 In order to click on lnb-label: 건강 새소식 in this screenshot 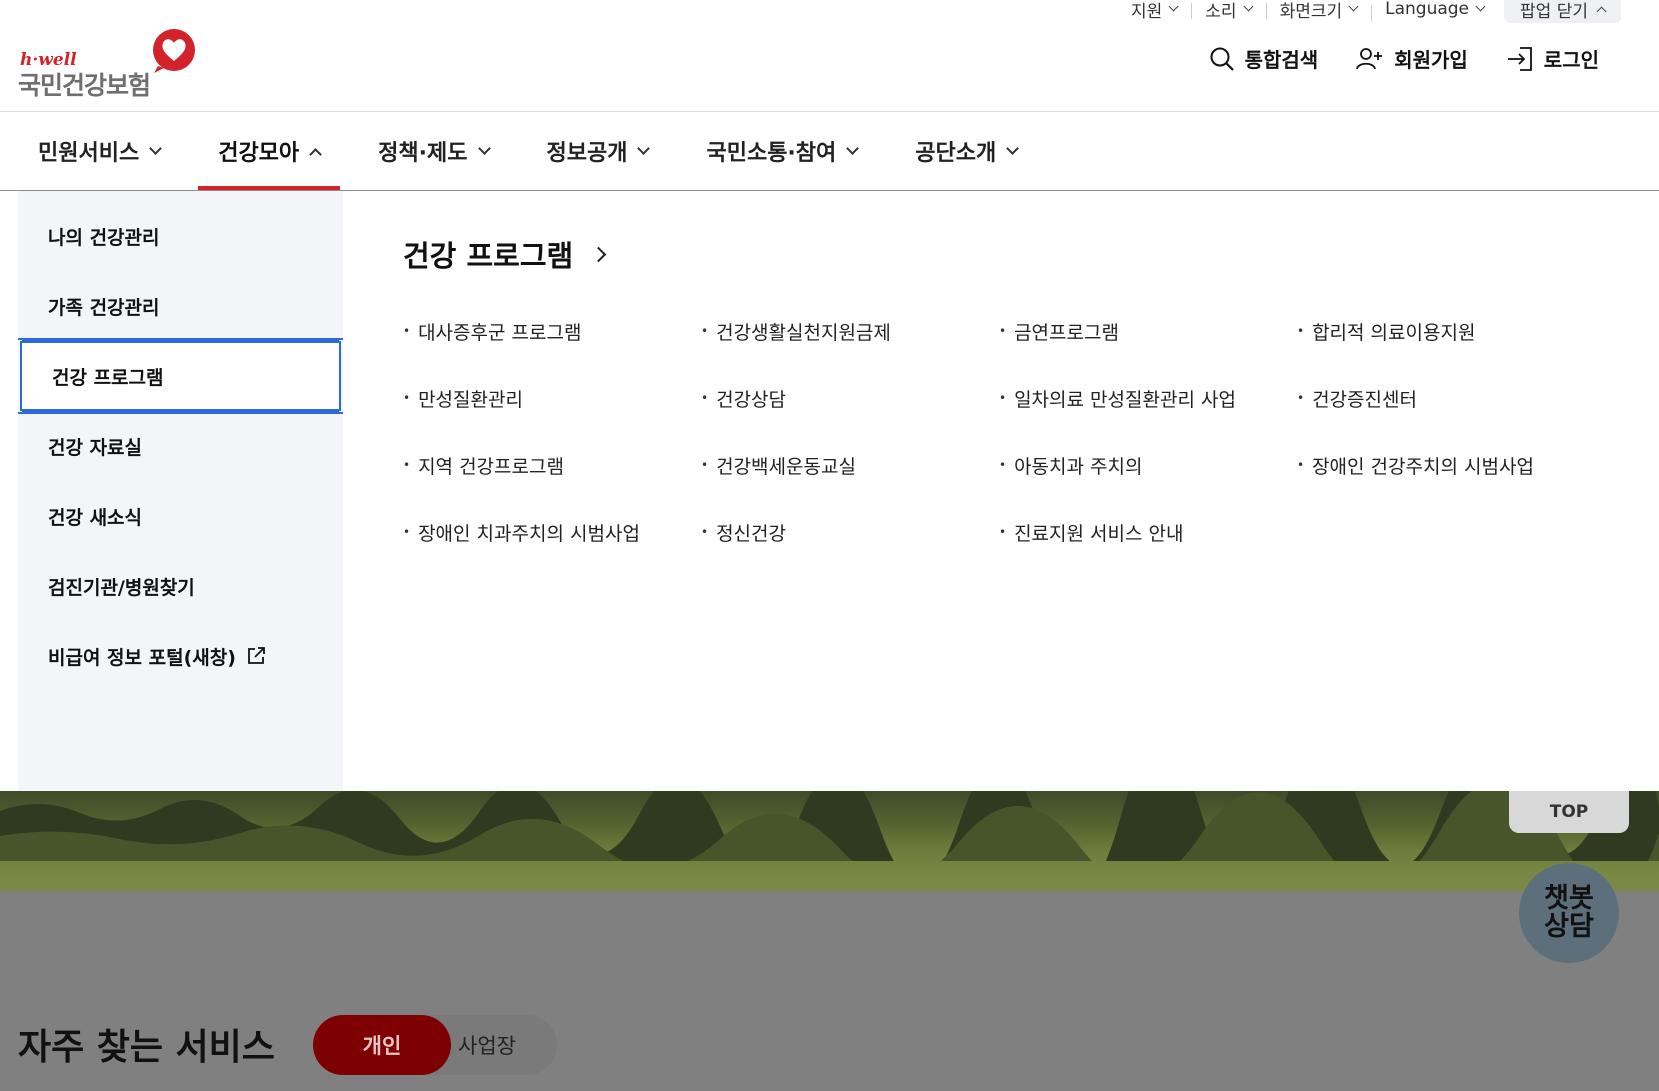, I will do `click(95, 517)`.